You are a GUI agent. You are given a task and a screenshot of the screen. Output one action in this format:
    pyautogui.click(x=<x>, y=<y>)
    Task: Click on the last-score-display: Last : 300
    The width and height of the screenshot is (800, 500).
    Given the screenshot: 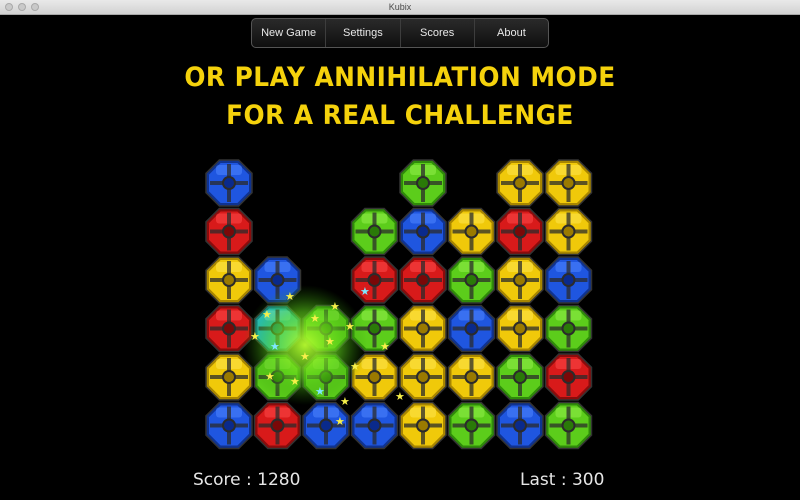 What is the action you would take?
    pyautogui.click(x=562, y=480)
    